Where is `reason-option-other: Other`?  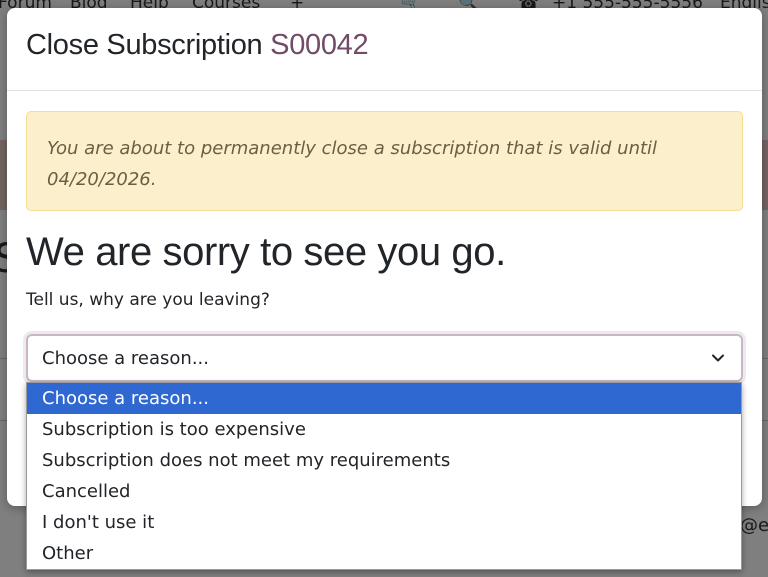
reason-option-other: Other is located at coordinates (384, 553).